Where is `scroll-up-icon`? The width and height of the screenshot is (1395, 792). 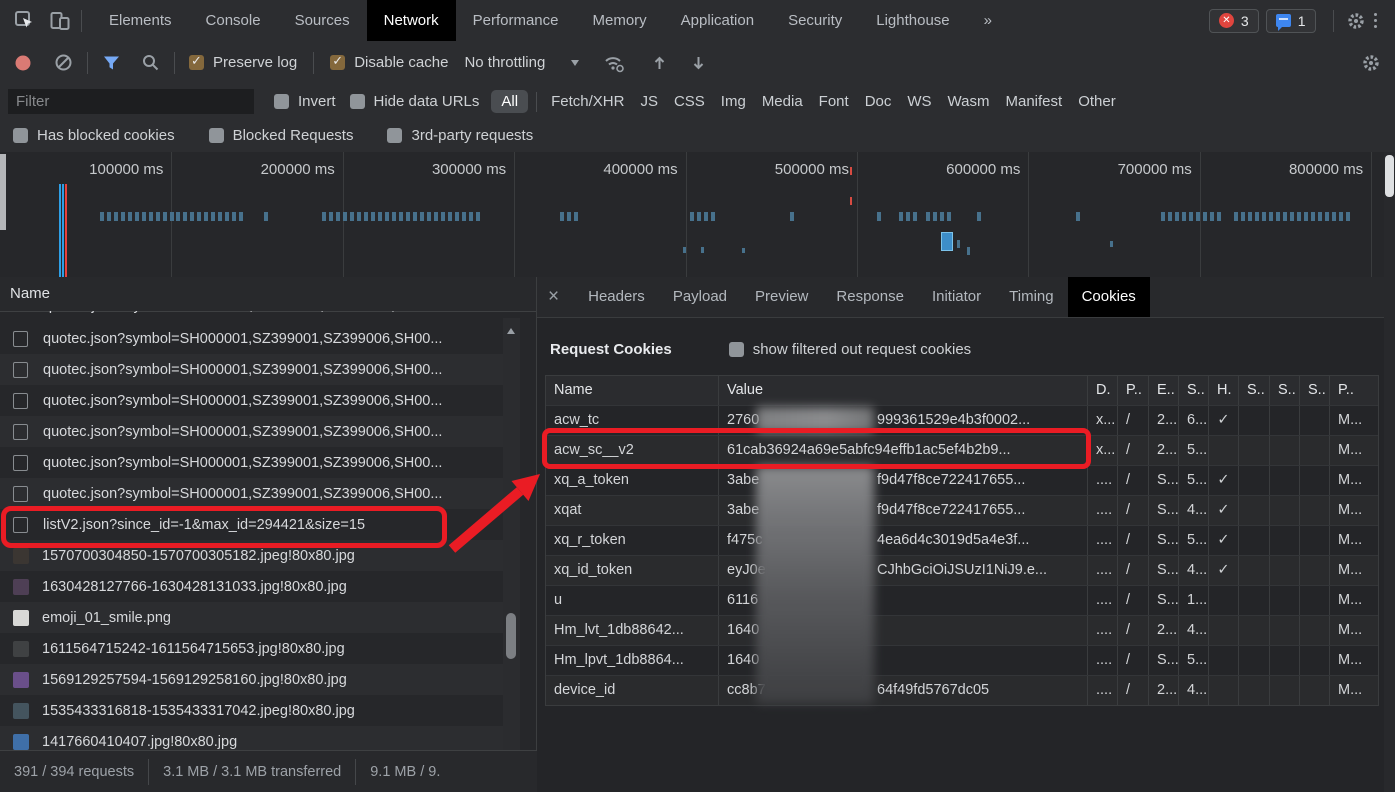 scroll-up-icon is located at coordinates (511, 329).